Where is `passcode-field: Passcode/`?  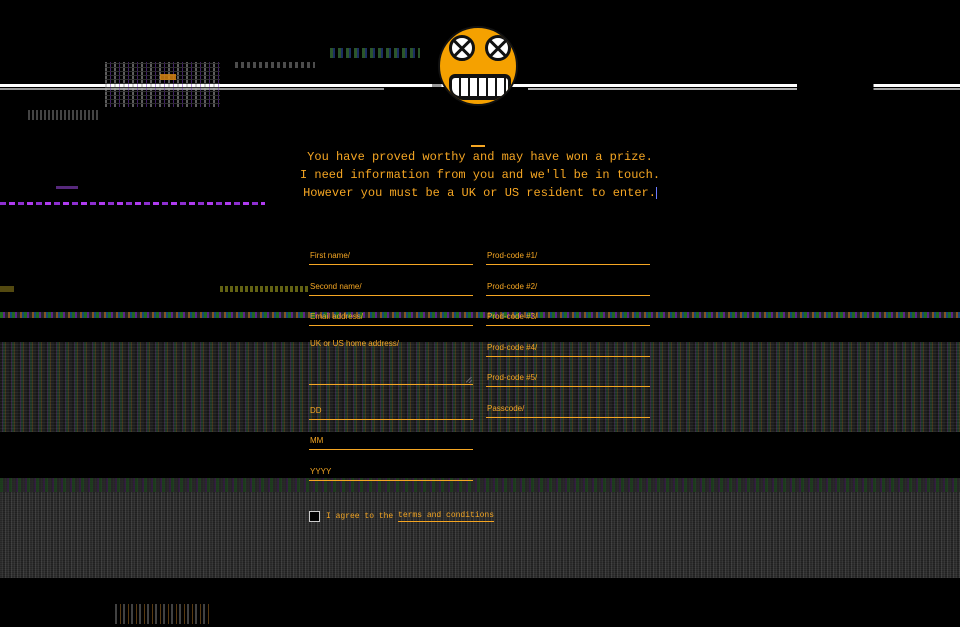 passcode-field: Passcode/ is located at coordinates (568, 406).